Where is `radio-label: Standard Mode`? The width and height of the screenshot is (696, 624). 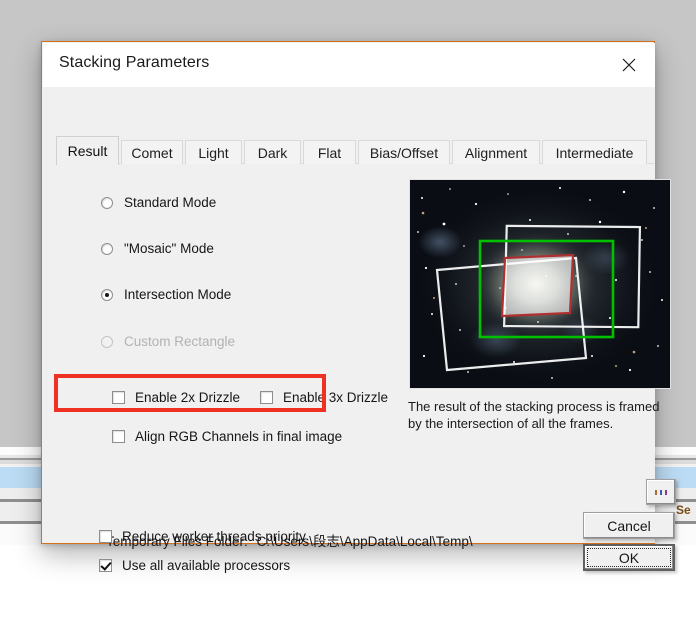
radio-label: Standard Mode is located at coordinates (170, 202).